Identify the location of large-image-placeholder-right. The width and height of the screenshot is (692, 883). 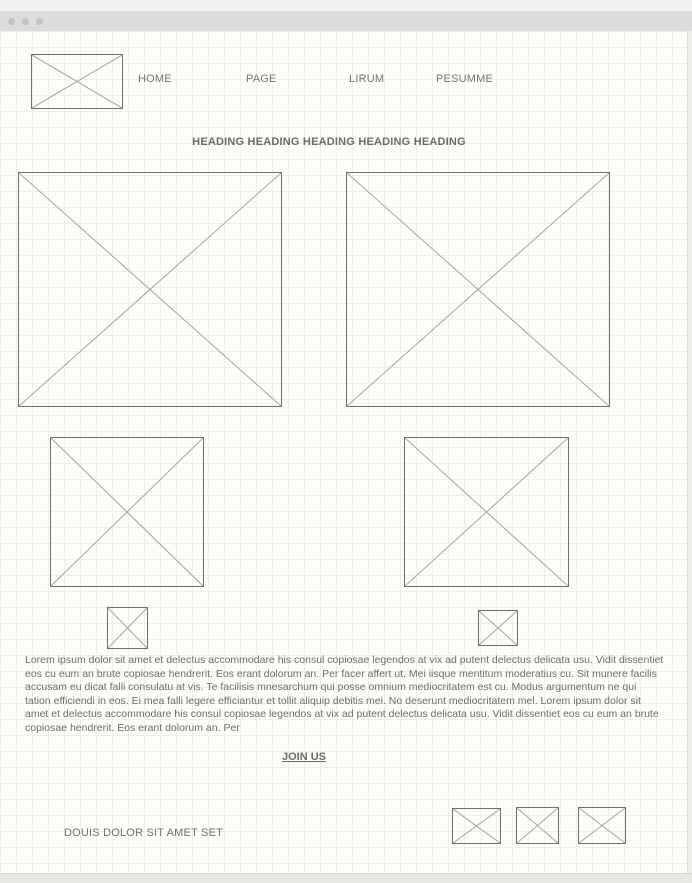
(478, 289).